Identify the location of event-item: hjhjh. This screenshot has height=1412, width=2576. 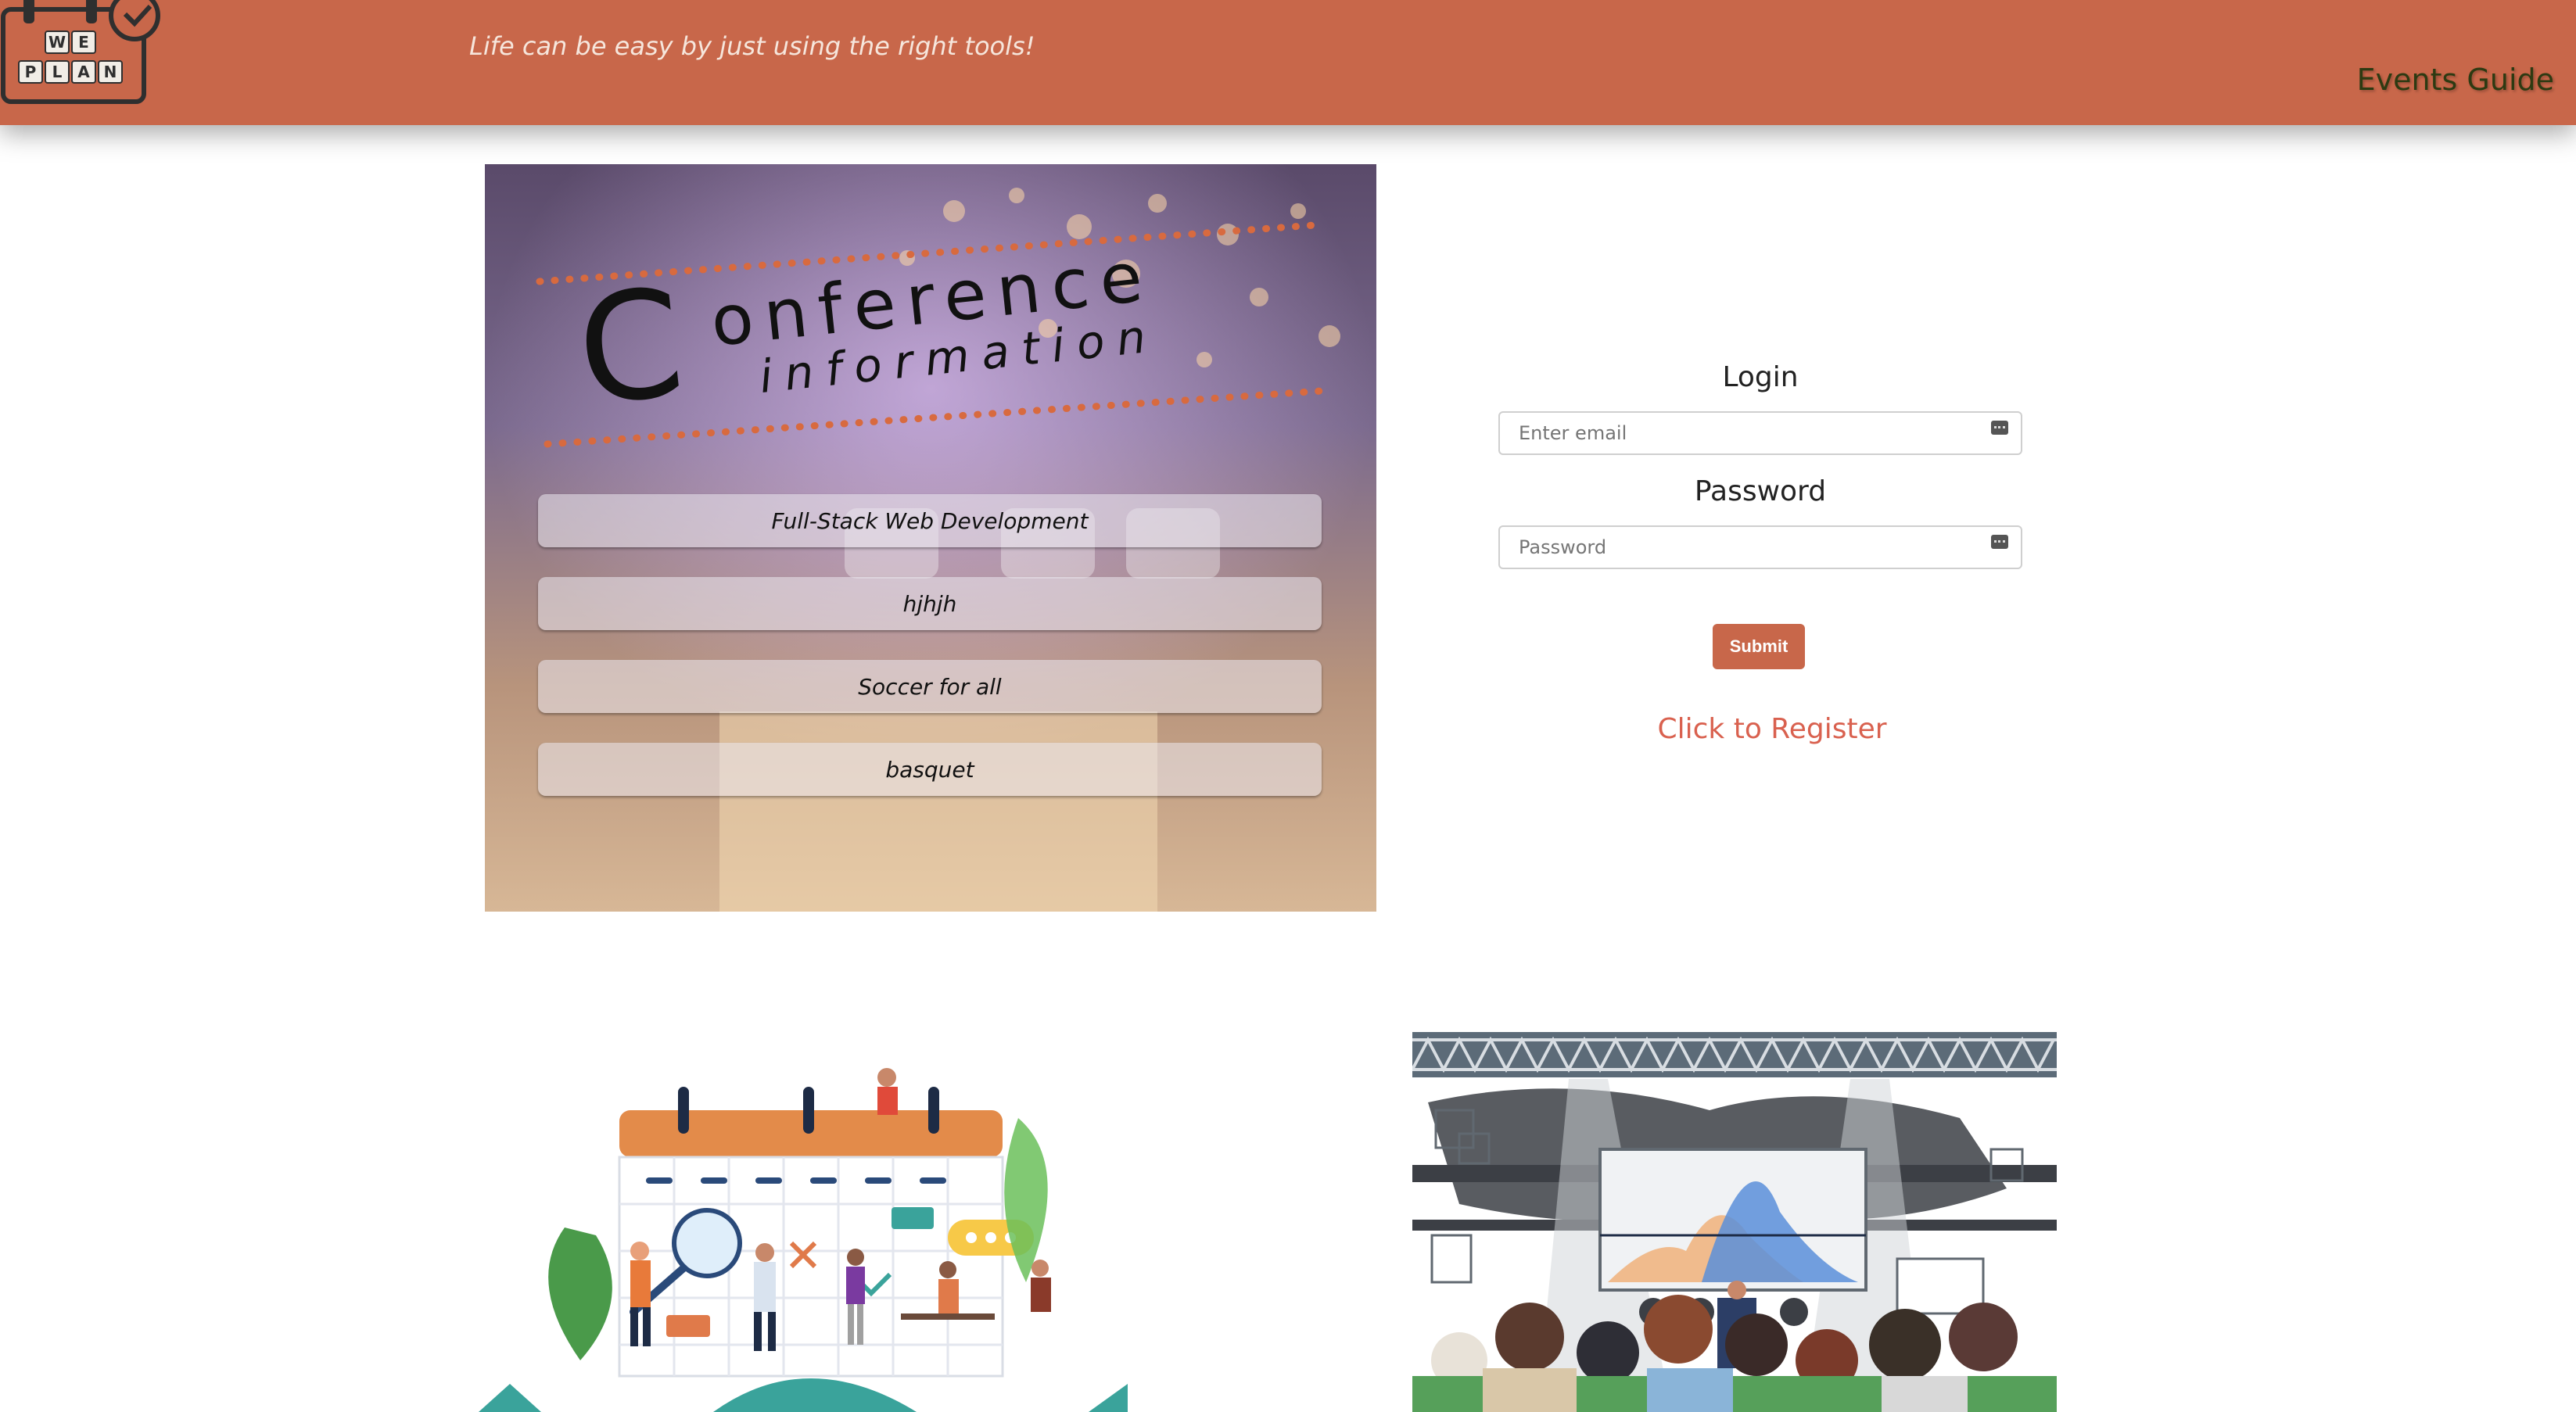
(930, 603).